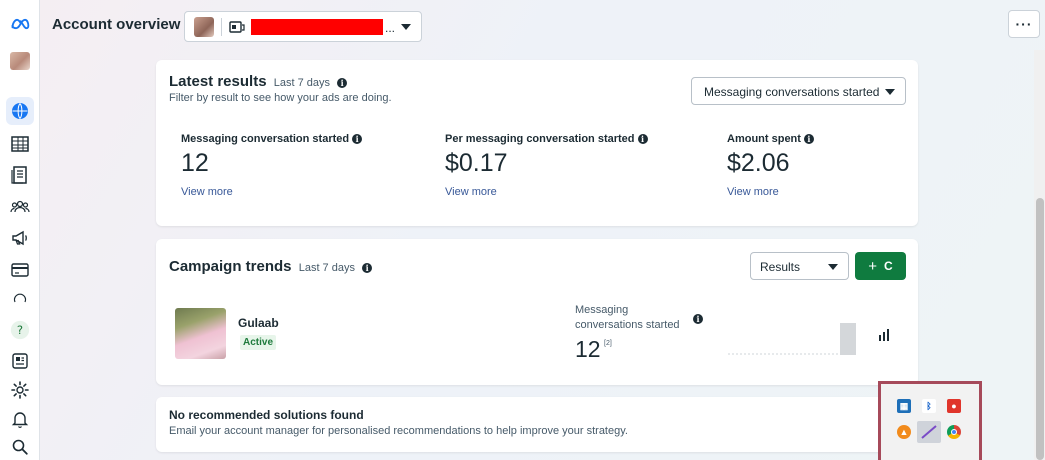  What do you see at coordinates (930, 420) in the screenshot?
I see `system-tray-popup: ▦ ᛒ ● ▲` at bounding box center [930, 420].